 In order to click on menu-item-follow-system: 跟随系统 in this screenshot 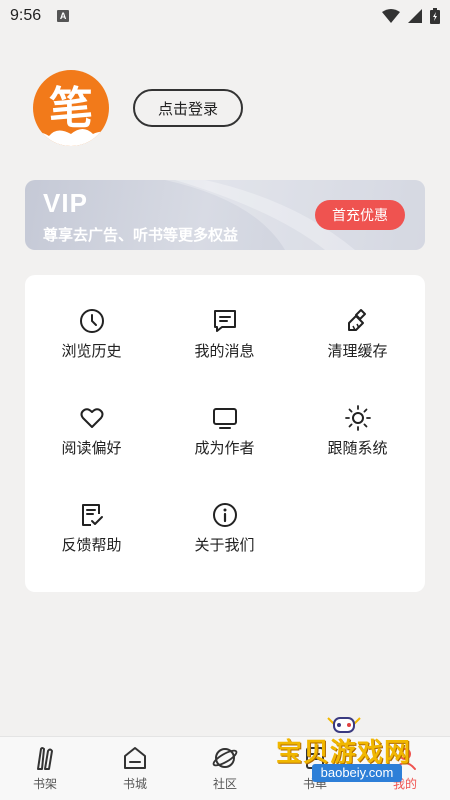, I will do `click(357, 414)`.